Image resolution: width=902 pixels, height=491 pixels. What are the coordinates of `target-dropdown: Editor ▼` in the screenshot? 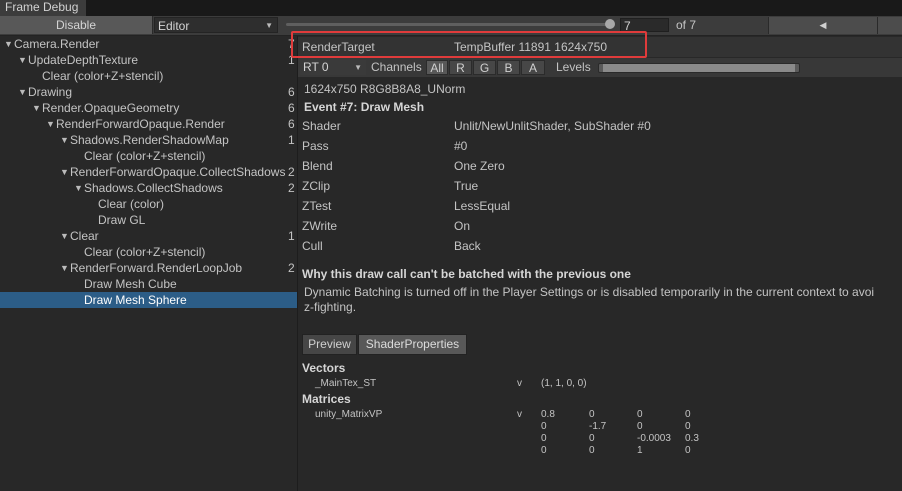 It's located at (216, 25).